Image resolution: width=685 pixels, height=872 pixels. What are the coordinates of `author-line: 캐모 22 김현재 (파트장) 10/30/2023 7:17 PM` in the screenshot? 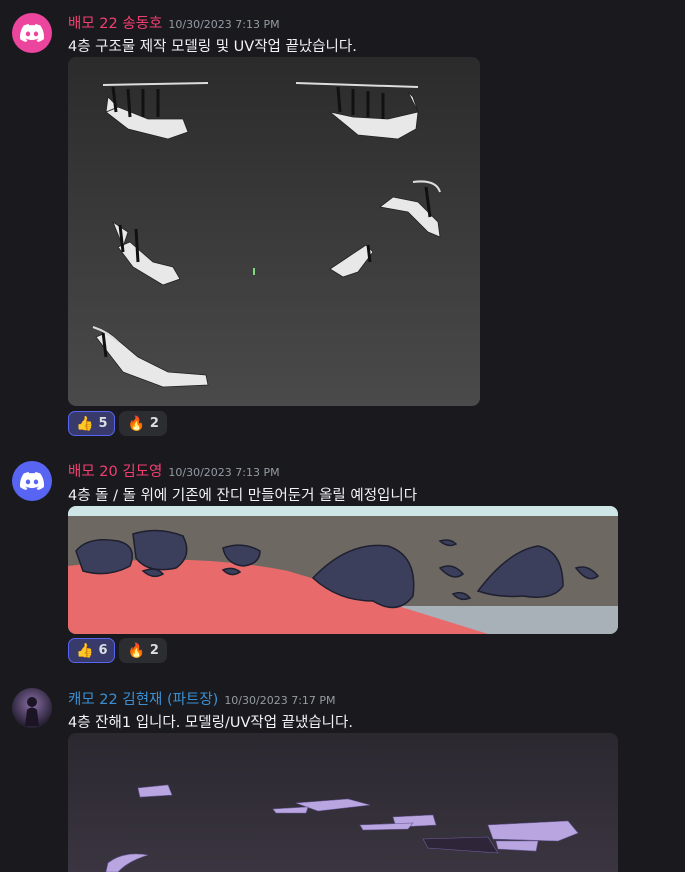 It's located at (202, 698).